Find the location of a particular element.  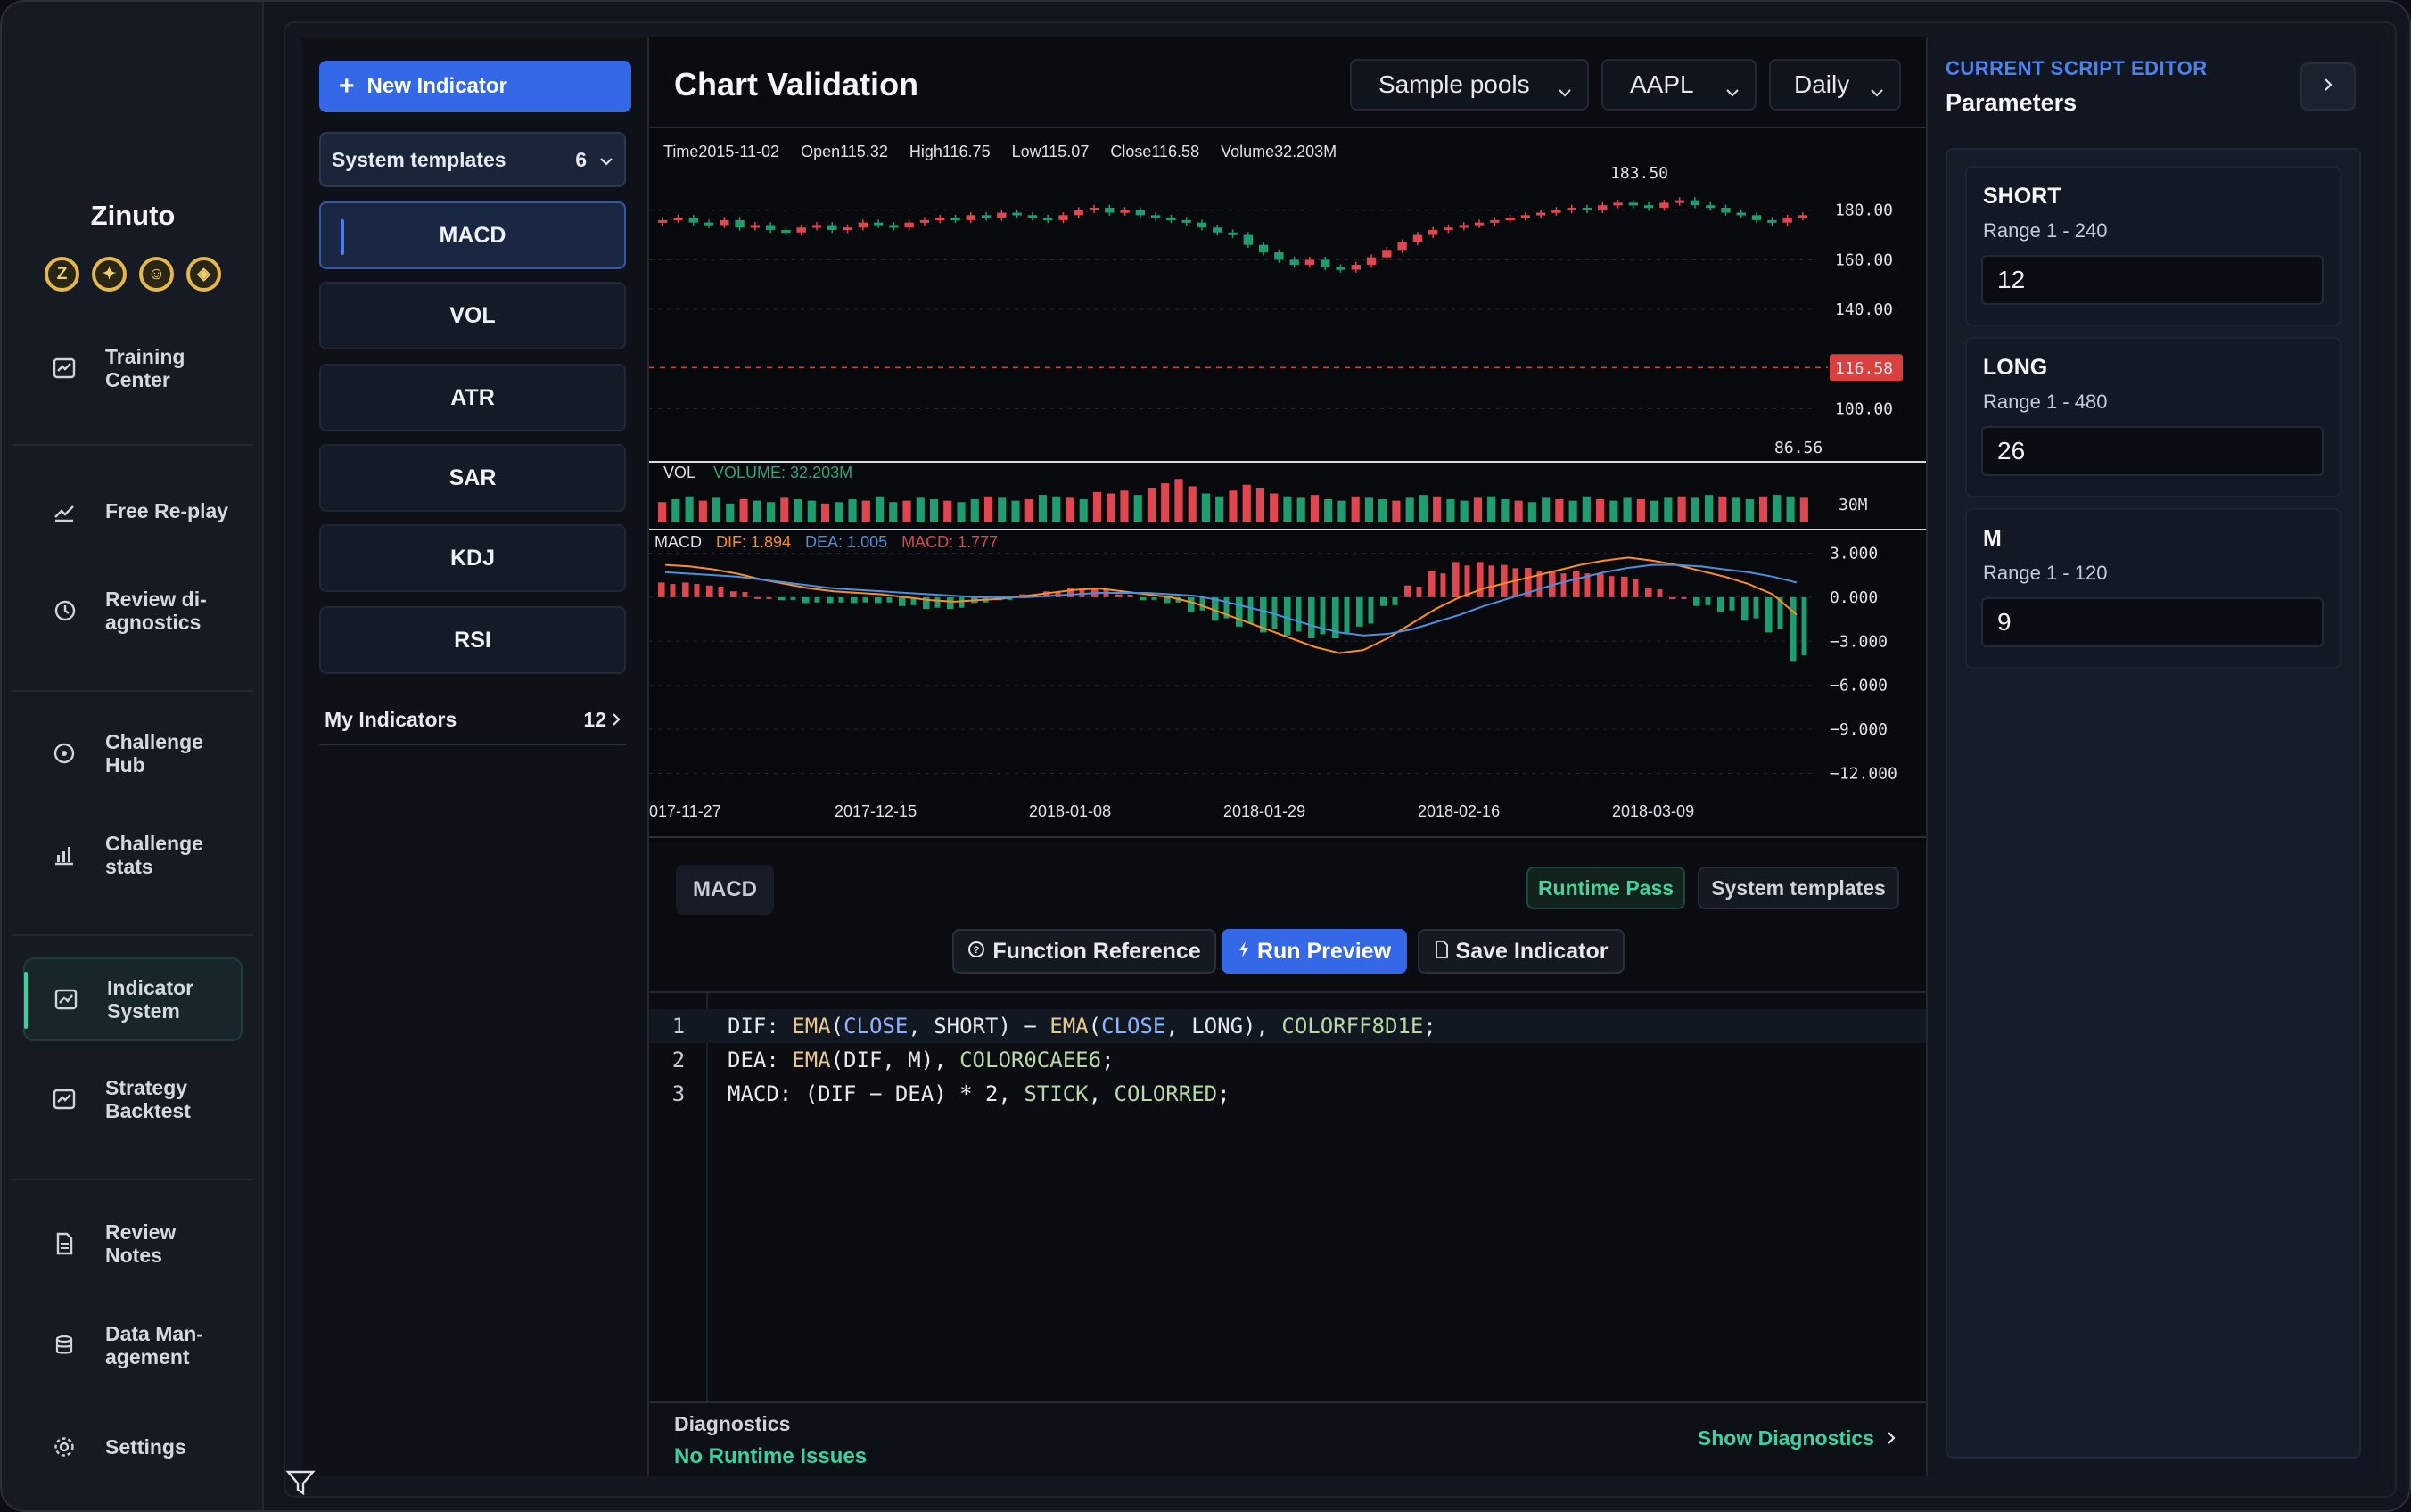

new-indicator-button: + New Indicator is located at coordinates (475, 86).